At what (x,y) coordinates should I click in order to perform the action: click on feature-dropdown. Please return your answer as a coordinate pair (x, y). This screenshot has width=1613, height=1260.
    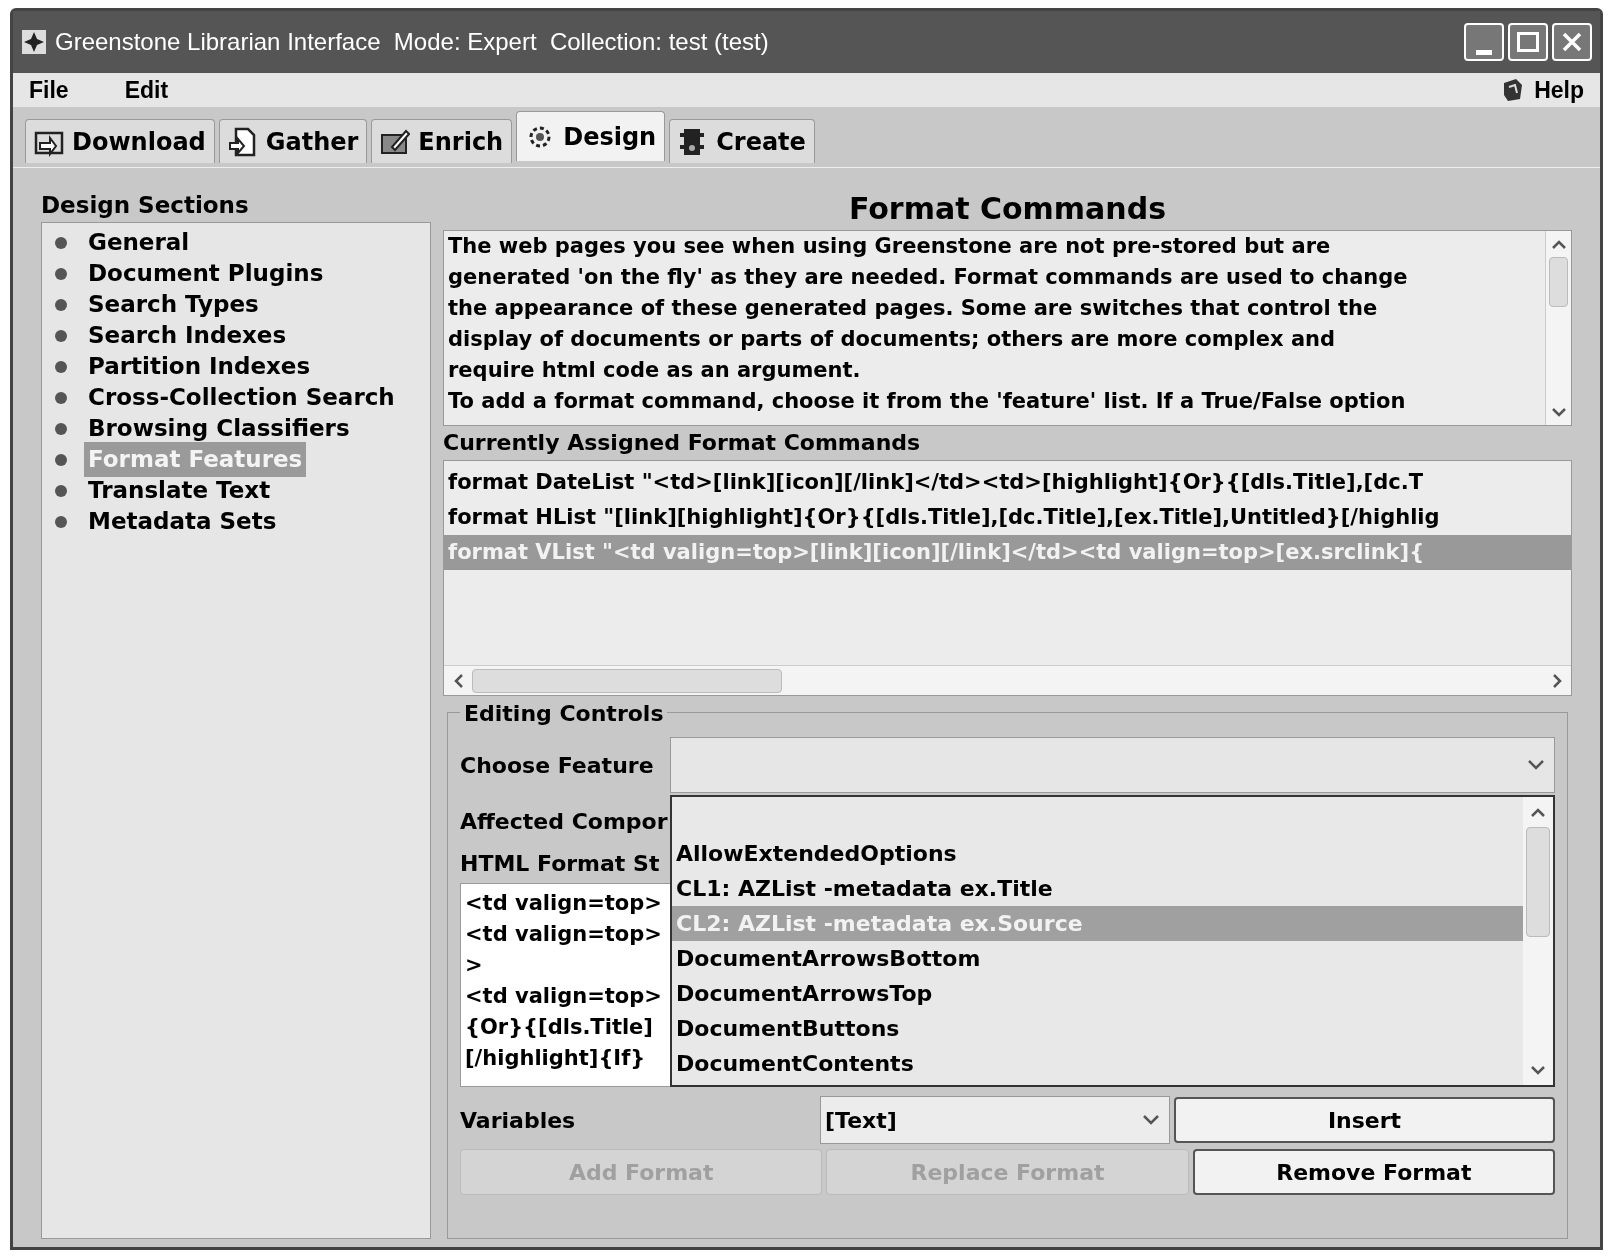
    Looking at the image, I should click on (1112, 765).